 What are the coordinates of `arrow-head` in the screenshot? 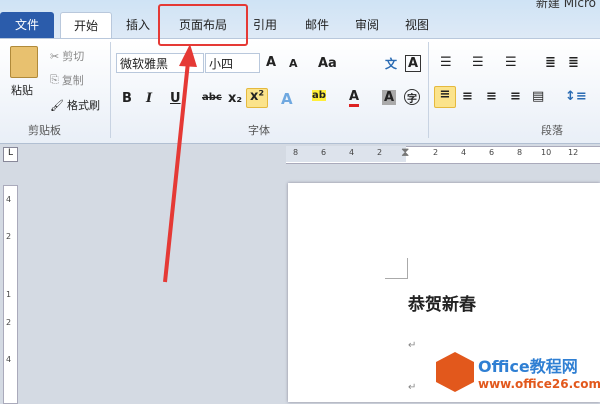 It's located at (188, 55).